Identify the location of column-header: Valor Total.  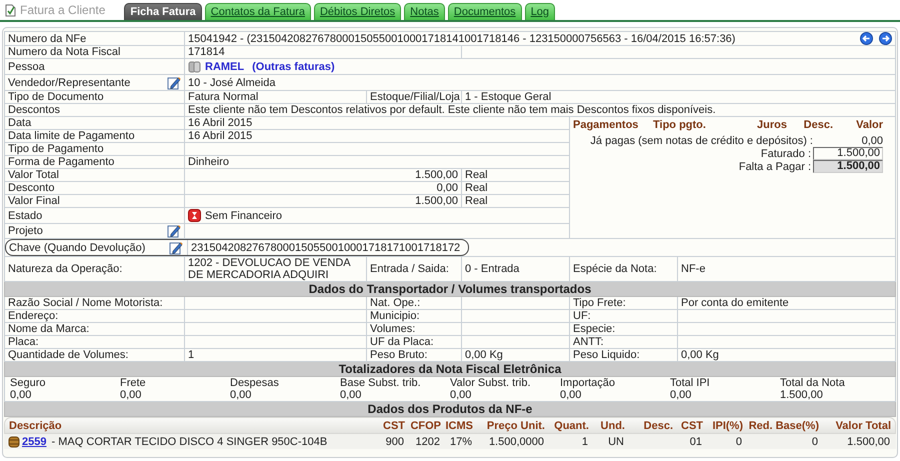
(862, 426).